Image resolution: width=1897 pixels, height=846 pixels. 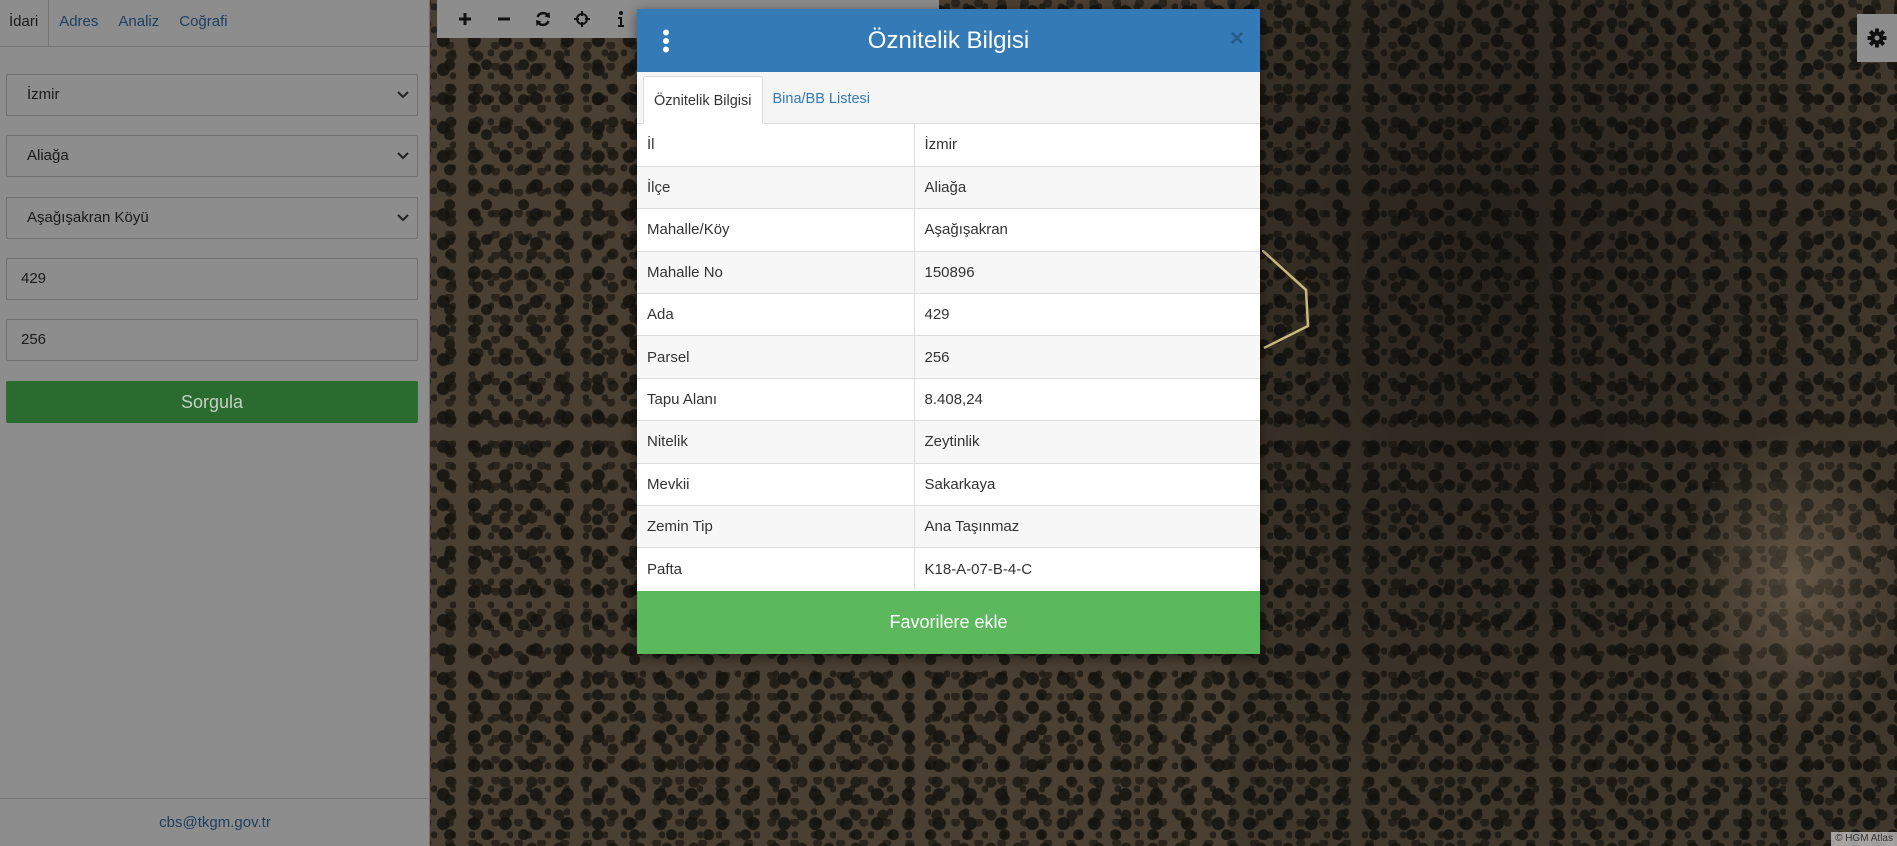 I want to click on table-row: İl İzmir, so click(x=948, y=145).